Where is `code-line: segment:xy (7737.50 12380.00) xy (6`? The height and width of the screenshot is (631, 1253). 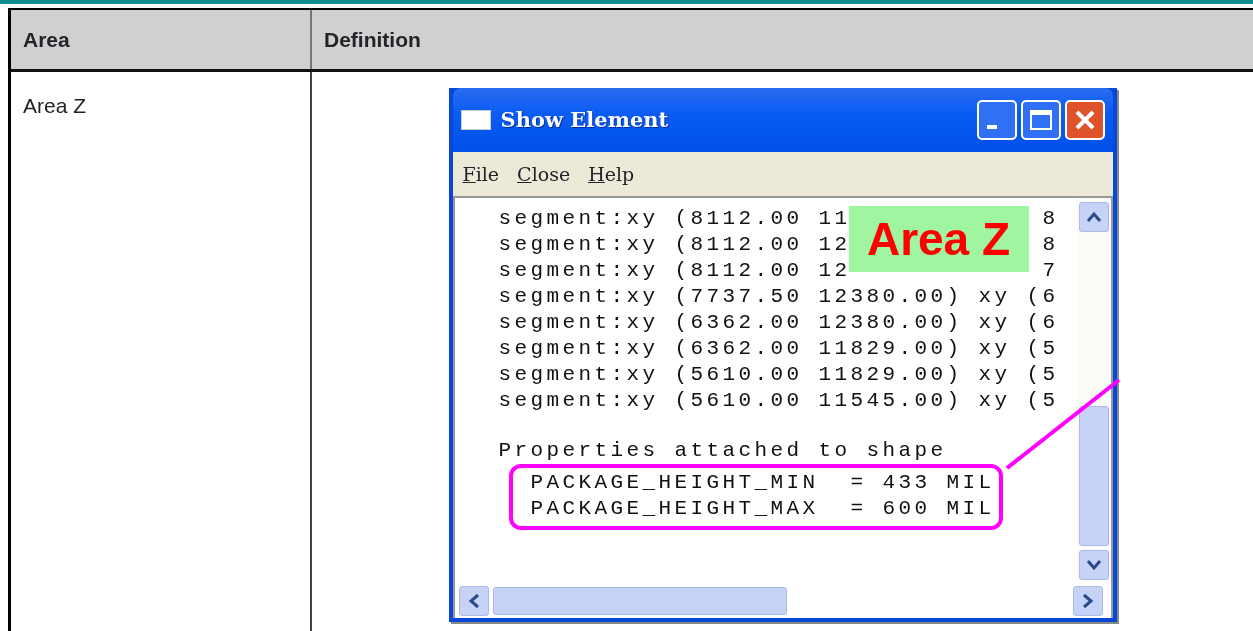 code-line: segment:xy (7737.50 12380.00) xy (6 is located at coordinates (778, 297).